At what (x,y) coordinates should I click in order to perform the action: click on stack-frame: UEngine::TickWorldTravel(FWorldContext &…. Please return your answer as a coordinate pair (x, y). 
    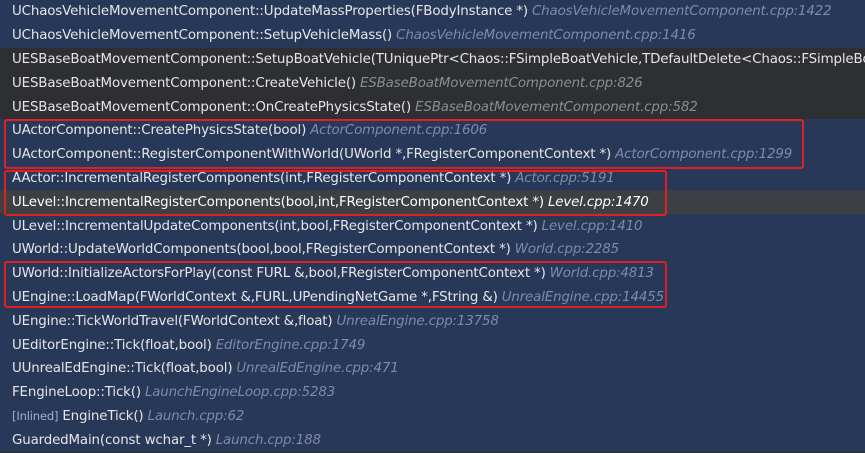
    Looking at the image, I should click on (432, 321).